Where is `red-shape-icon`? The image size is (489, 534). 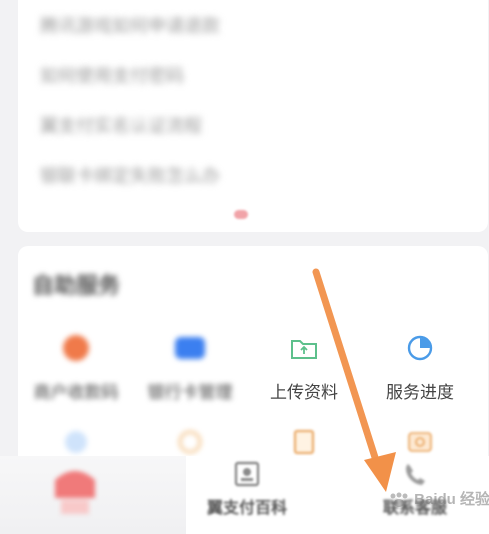 red-shape-icon is located at coordinates (75, 492).